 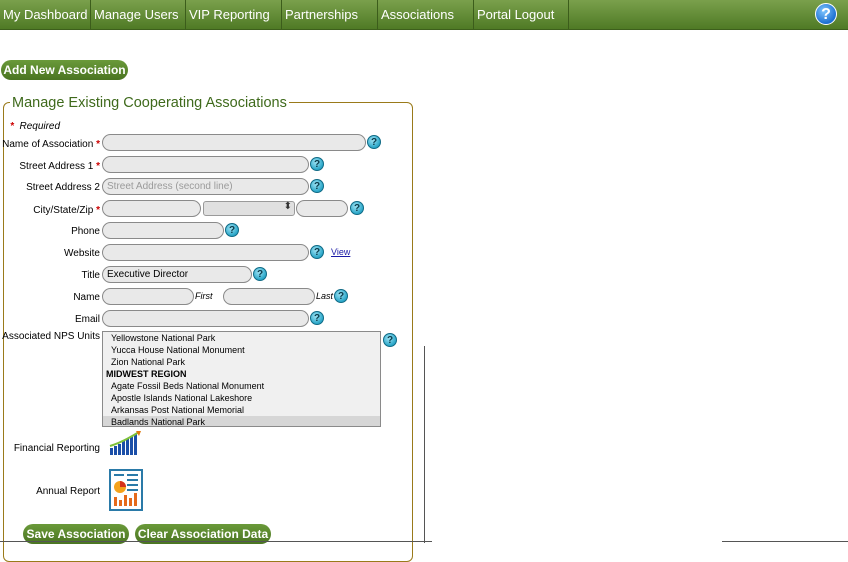 I want to click on label-website: Website, so click(x=82, y=253).